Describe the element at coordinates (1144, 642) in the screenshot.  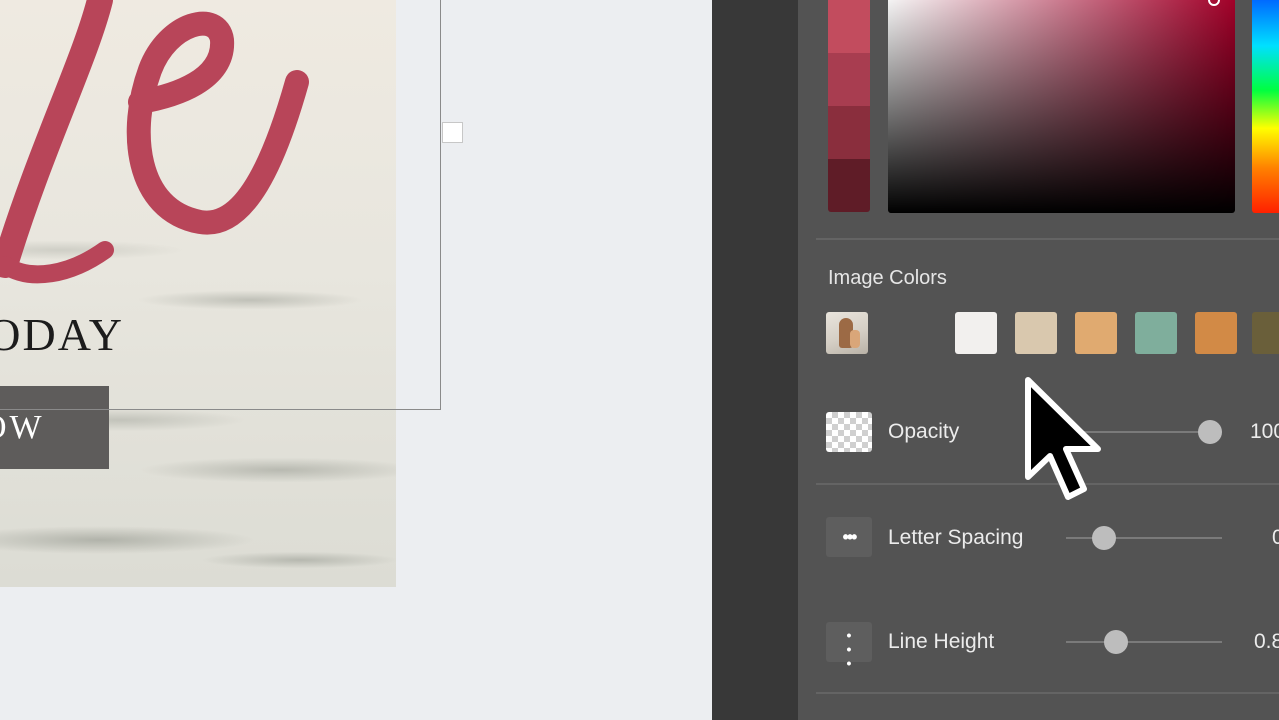
I see `line-height-slider-track` at that location.